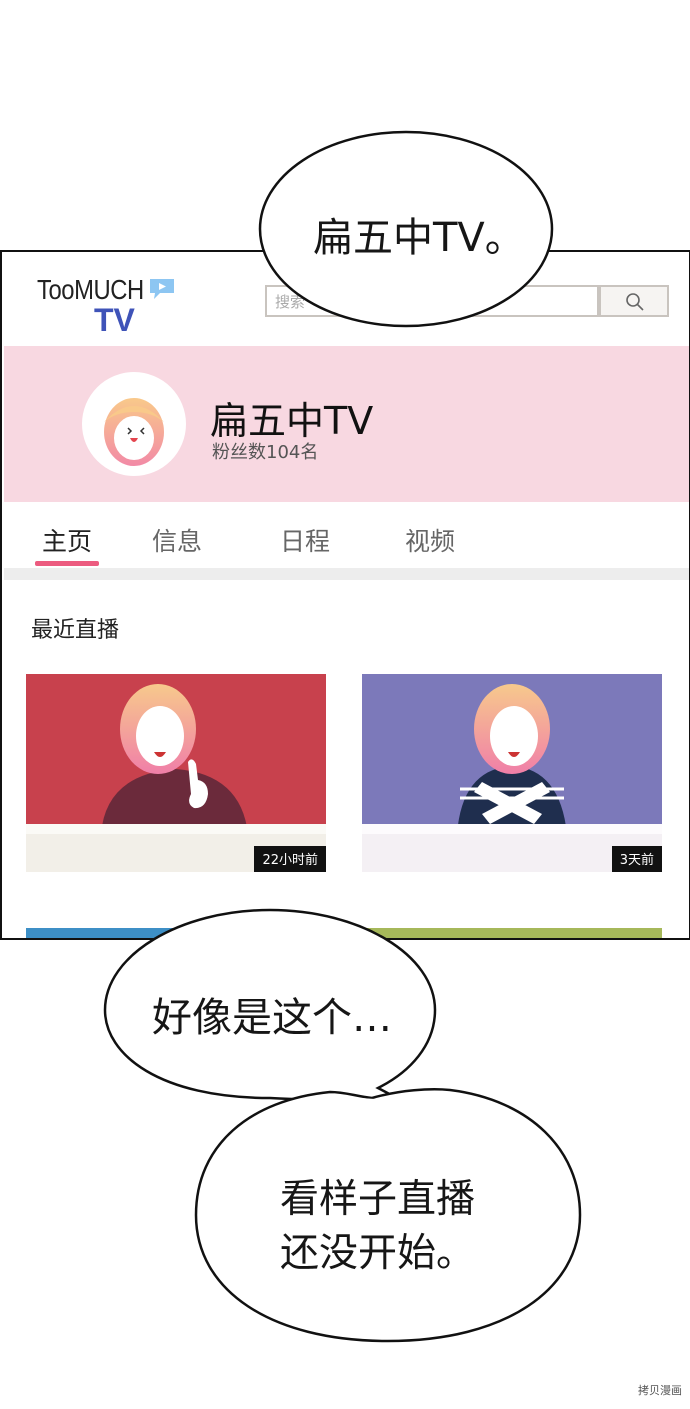  What do you see at coordinates (419, 238) in the screenshot?
I see `speech-text-top: 扁五中TV。` at bounding box center [419, 238].